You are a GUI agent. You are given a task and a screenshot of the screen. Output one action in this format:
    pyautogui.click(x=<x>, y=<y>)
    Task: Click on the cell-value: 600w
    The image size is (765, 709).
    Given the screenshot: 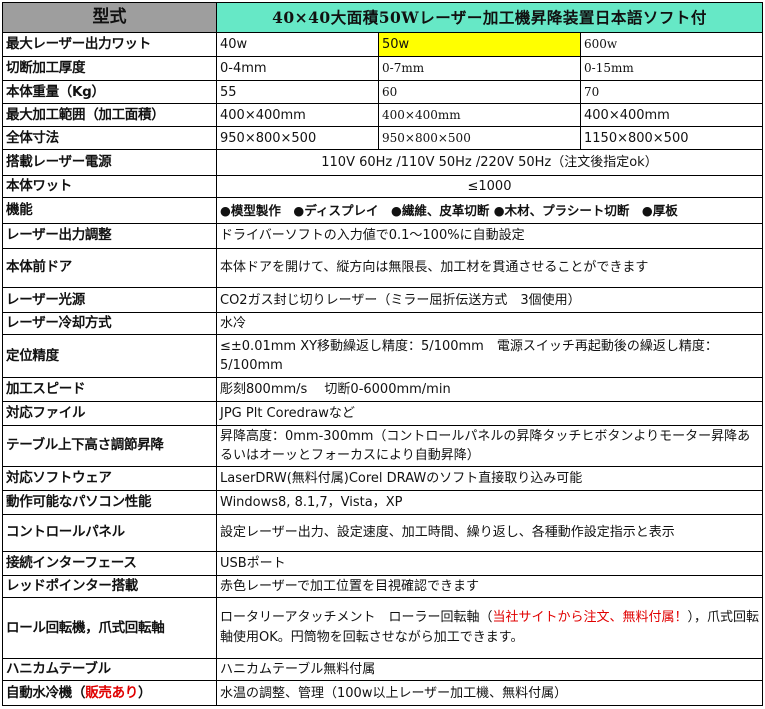 What is the action you would take?
    pyautogui.click(x=671, y=44)
    